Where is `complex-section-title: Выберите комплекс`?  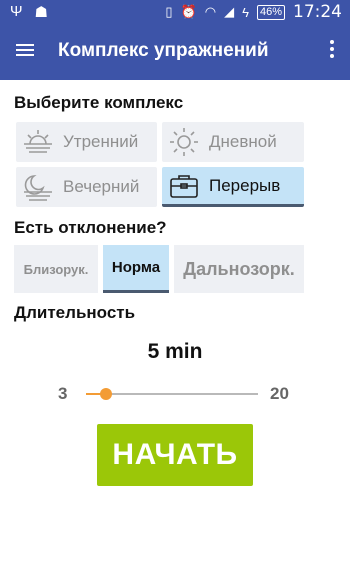
complex-section-title: Выберите комплекс is located at coordinates (99, 102).